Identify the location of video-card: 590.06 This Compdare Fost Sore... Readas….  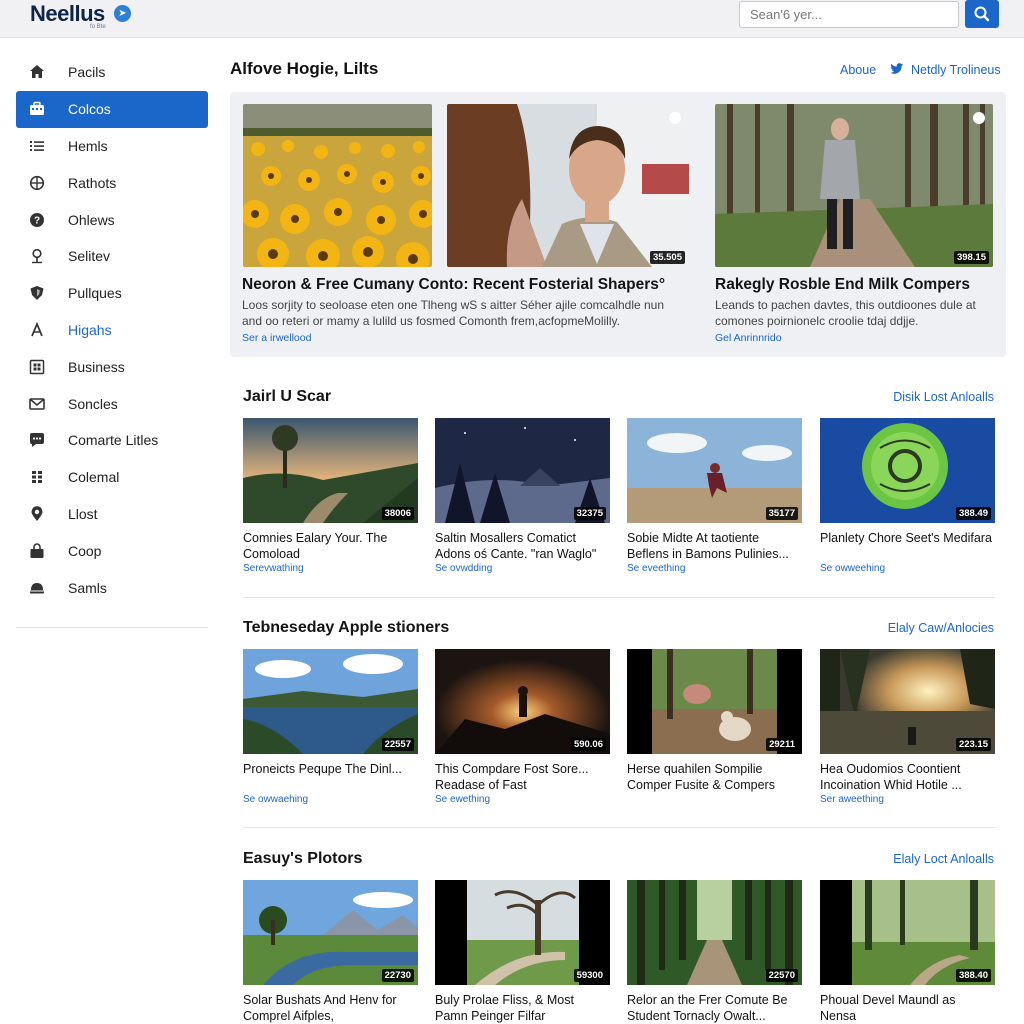
(522, 727).